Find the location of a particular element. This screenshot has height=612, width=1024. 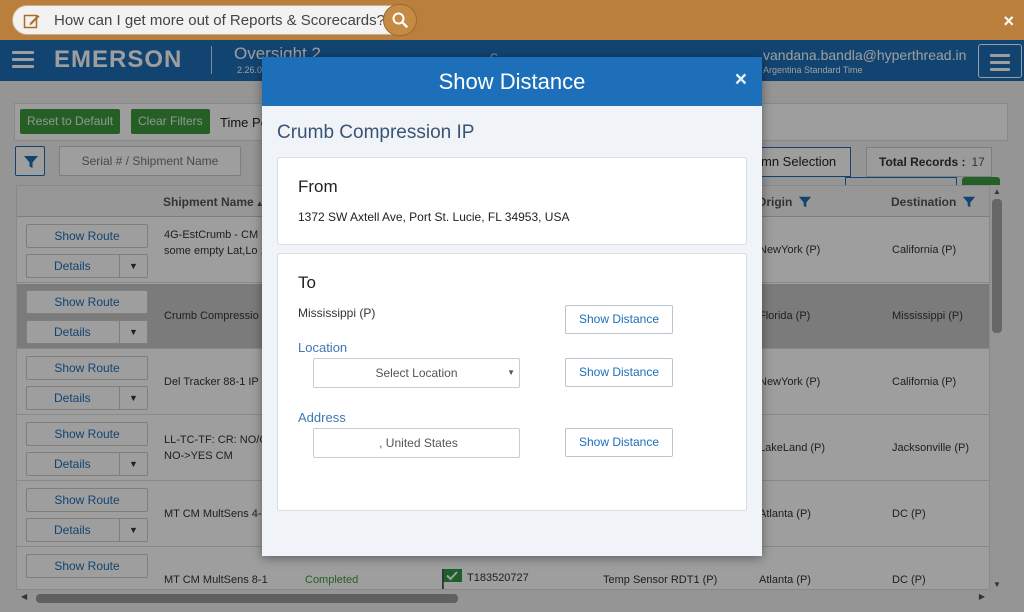

dropdown-arrow-icon: ▼ is located at coordinates (511, 372).